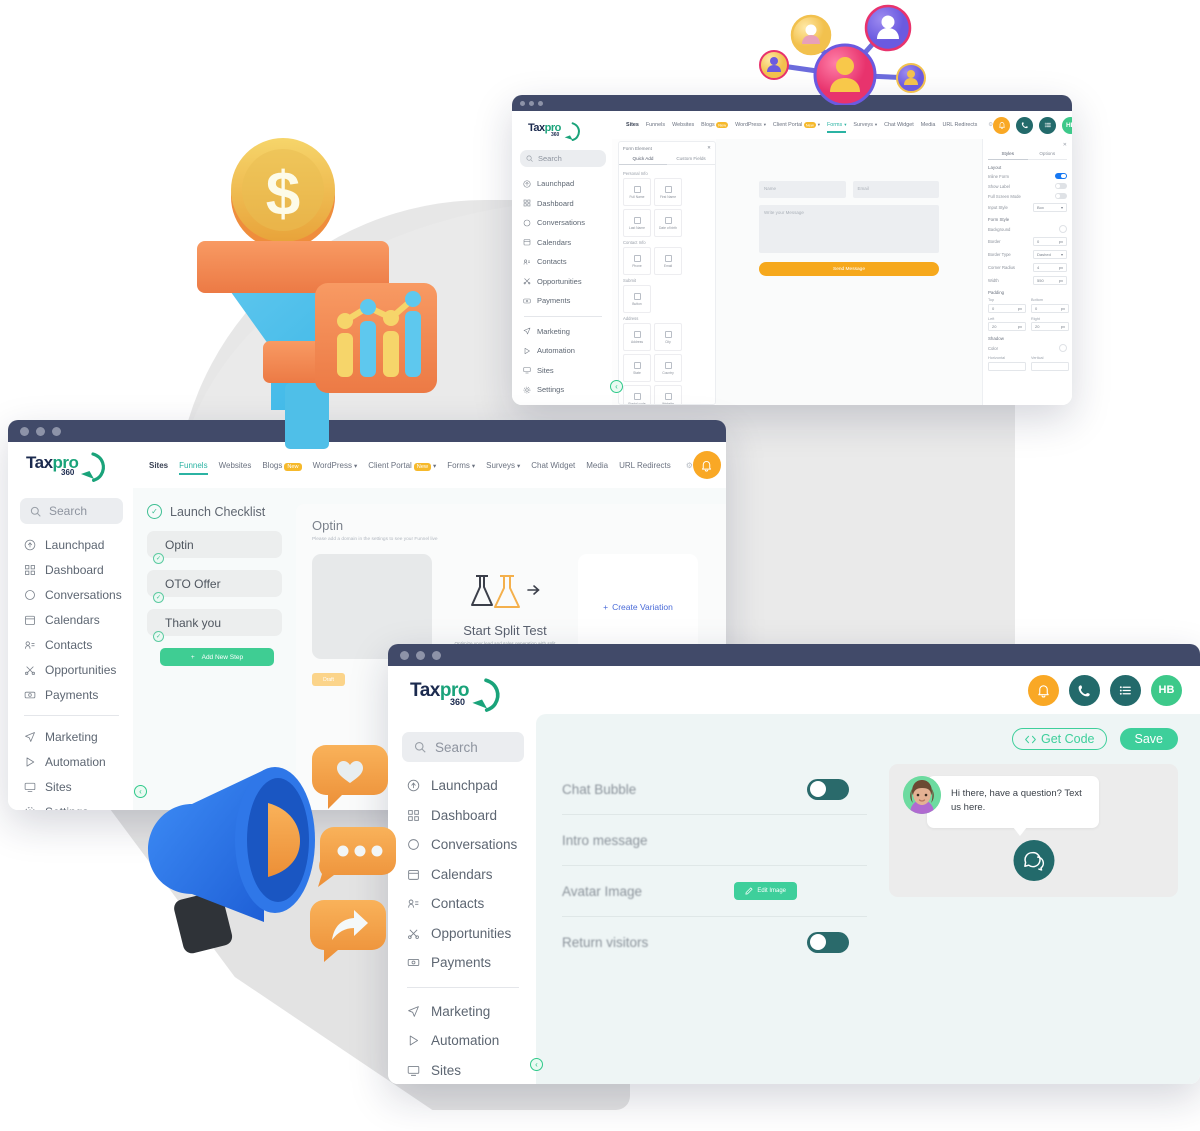 Image resolution: width=1200 pixels, height=1131 pixels. What do you see at coordinates (895, 189) in the screenshot?
I see `email-field: Email` at bounding box center [895, 189].